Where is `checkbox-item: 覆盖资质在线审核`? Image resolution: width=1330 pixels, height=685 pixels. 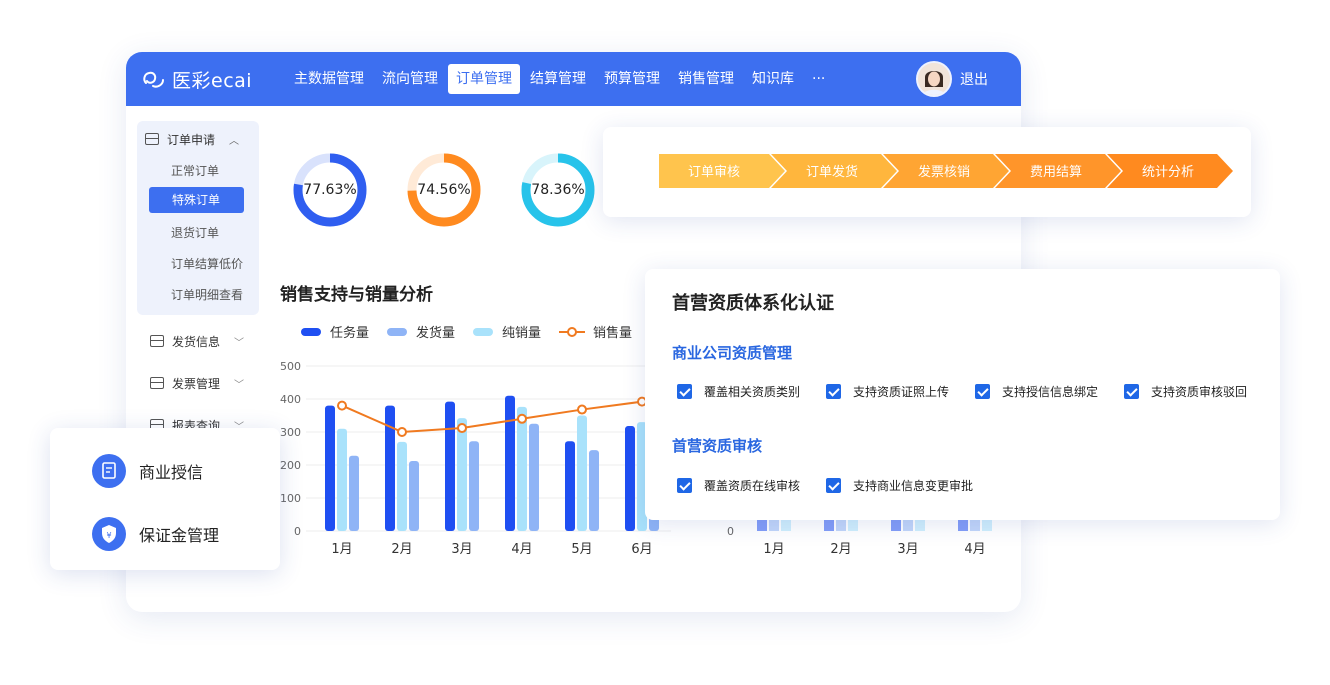 checkbox-item: 覆盖资质在线审核 is located at coordinates (738, 485).